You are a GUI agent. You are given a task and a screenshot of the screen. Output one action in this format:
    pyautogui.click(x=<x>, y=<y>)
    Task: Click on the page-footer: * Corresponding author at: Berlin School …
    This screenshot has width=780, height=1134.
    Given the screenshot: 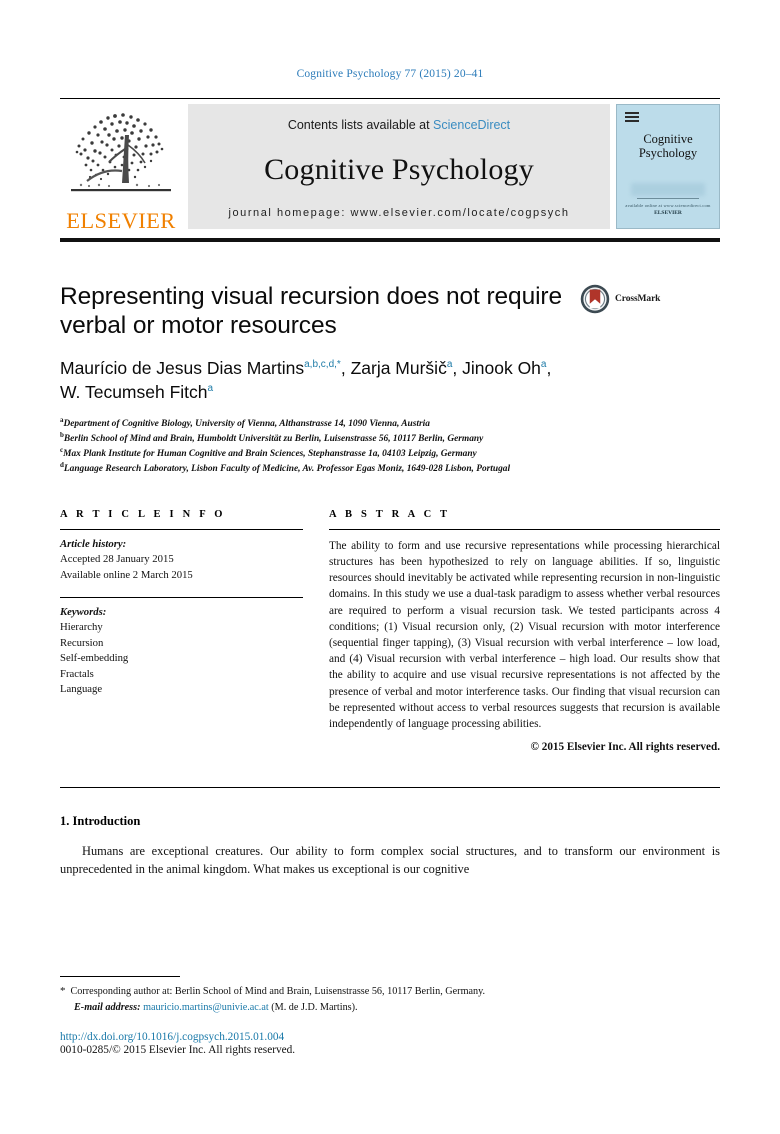 What is the action you would take?
    pyautogui.click(x=390, y=1016)
    